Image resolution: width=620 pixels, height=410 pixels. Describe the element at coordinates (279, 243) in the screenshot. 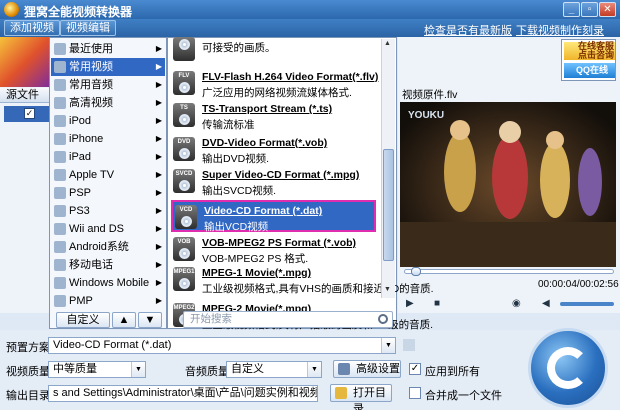

I see `format-name: VOB-MPEG2 PS Format (*.vob)` at that location.